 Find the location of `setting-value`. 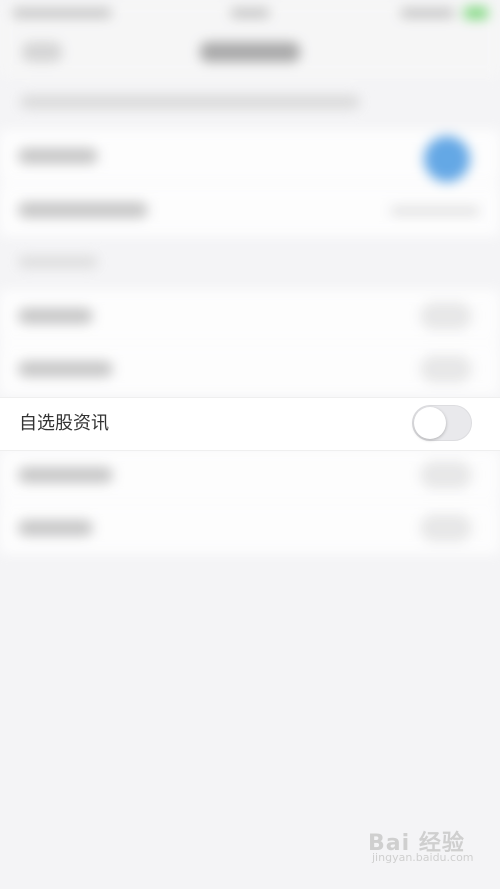

setting-value is located at coordinates (435, 211).